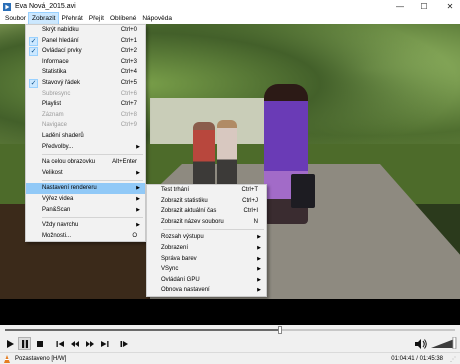 The image size is (460, 364). I want to click on submenu-item-zobrazit-nazev-souboru: Zobrazit název souboru N, so click(206, 222).